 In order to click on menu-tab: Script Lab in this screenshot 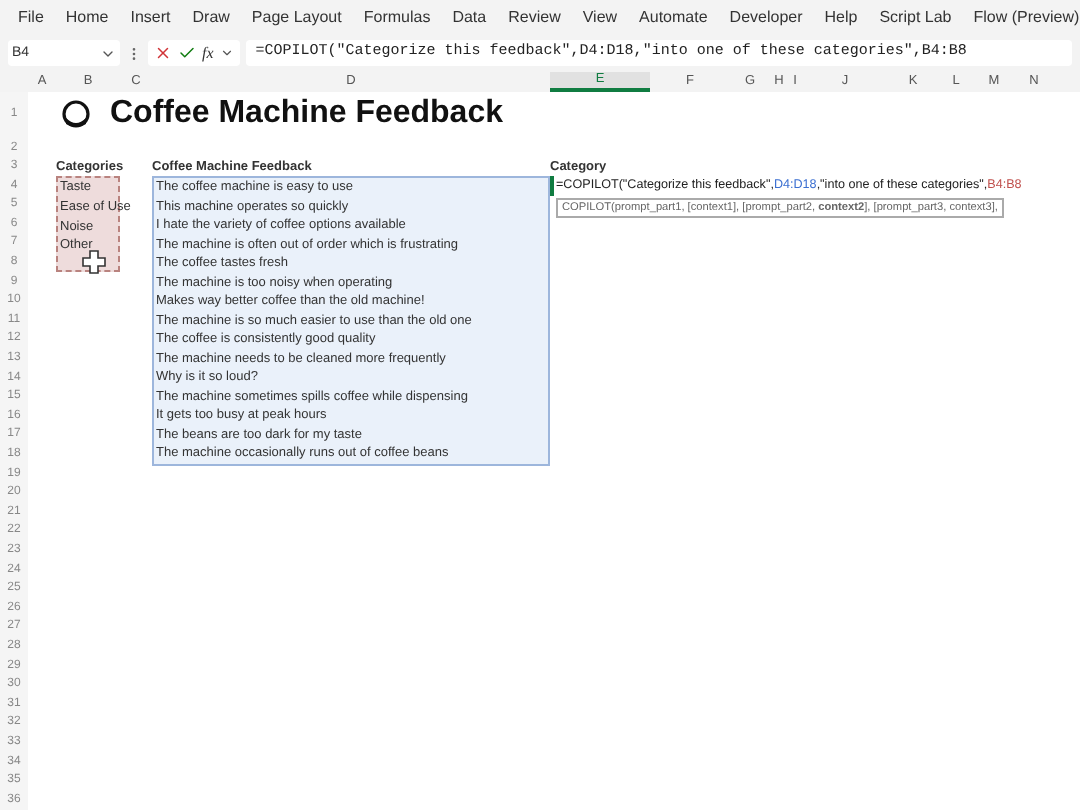, I will do `click(915, 18)`.